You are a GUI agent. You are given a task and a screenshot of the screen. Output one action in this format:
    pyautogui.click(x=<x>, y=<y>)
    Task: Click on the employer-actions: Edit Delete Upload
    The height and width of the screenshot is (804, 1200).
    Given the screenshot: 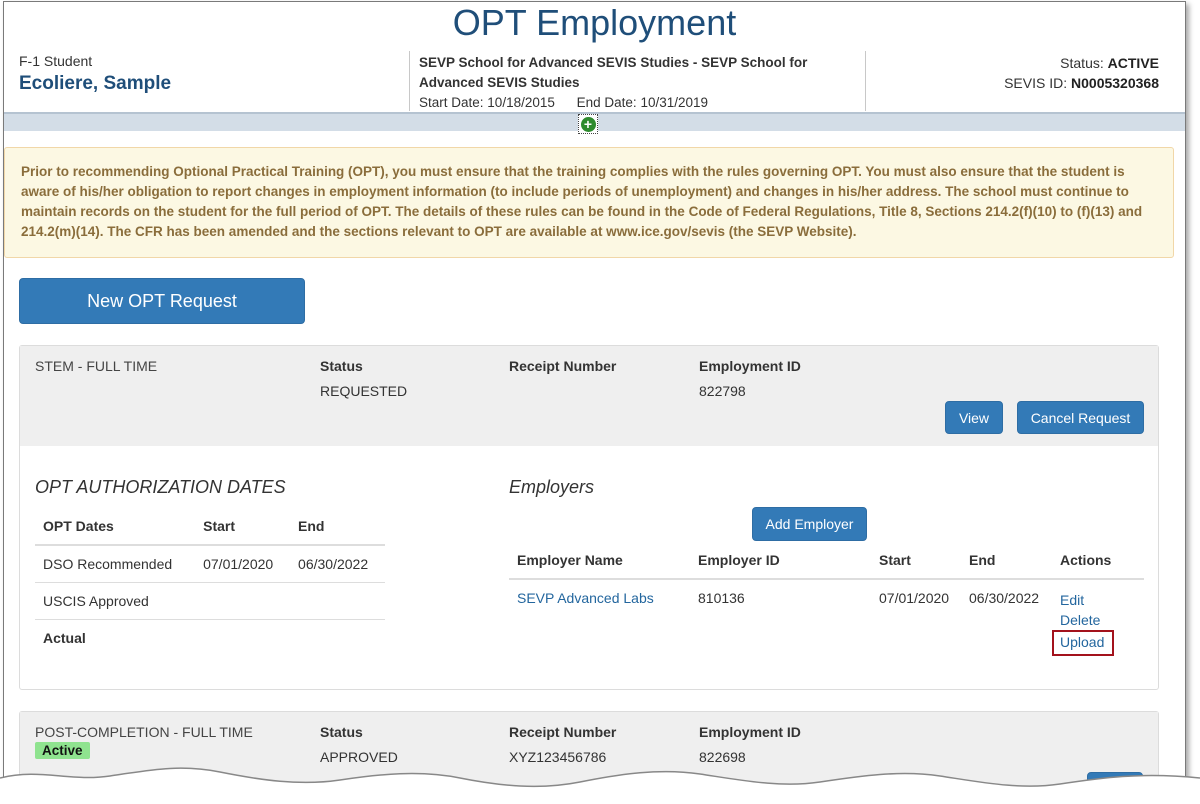 What is the action you would take?
    pyautogui.click(x=1098, y=622)
    